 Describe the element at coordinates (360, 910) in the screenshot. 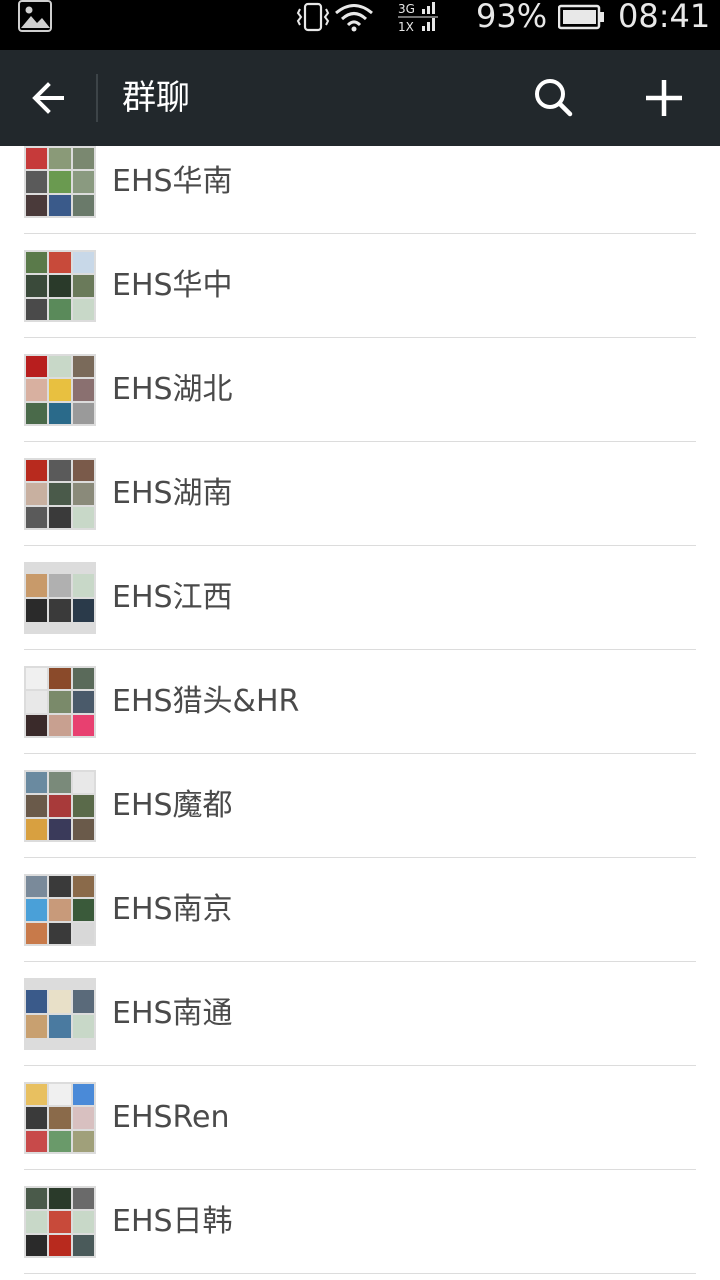

I see `group-chat-row: EHS南京` at that location.